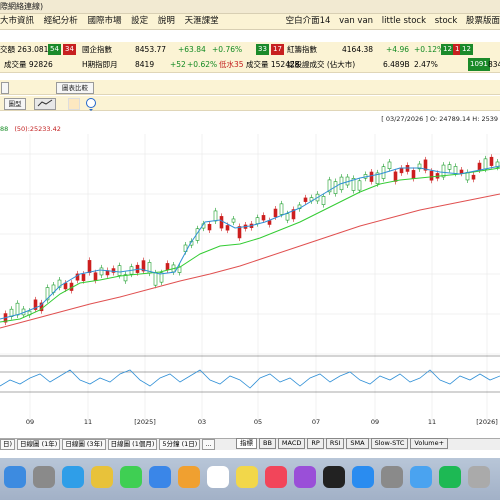 This screenshot has height=500, width=500. I want to click on warrant-turnover-name: 認股證成交 (佔大市), so click(321, 64).